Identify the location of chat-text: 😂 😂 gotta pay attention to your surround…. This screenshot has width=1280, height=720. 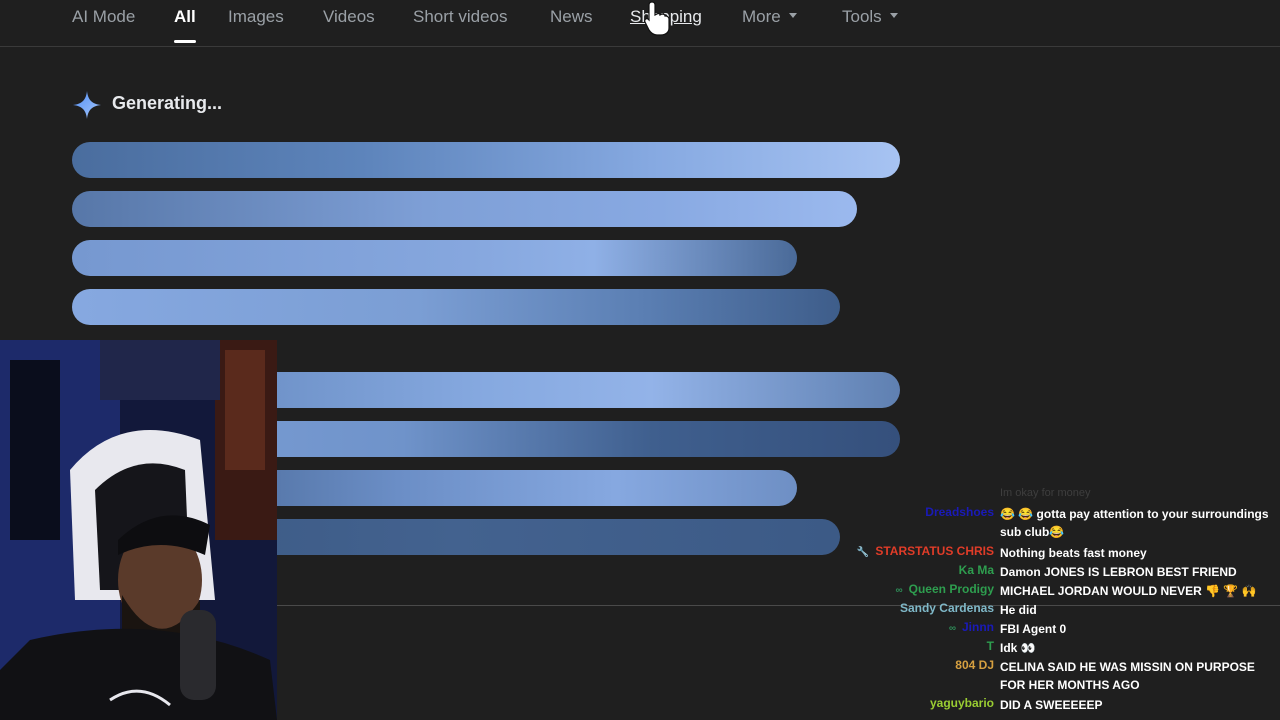
(1134, 523).